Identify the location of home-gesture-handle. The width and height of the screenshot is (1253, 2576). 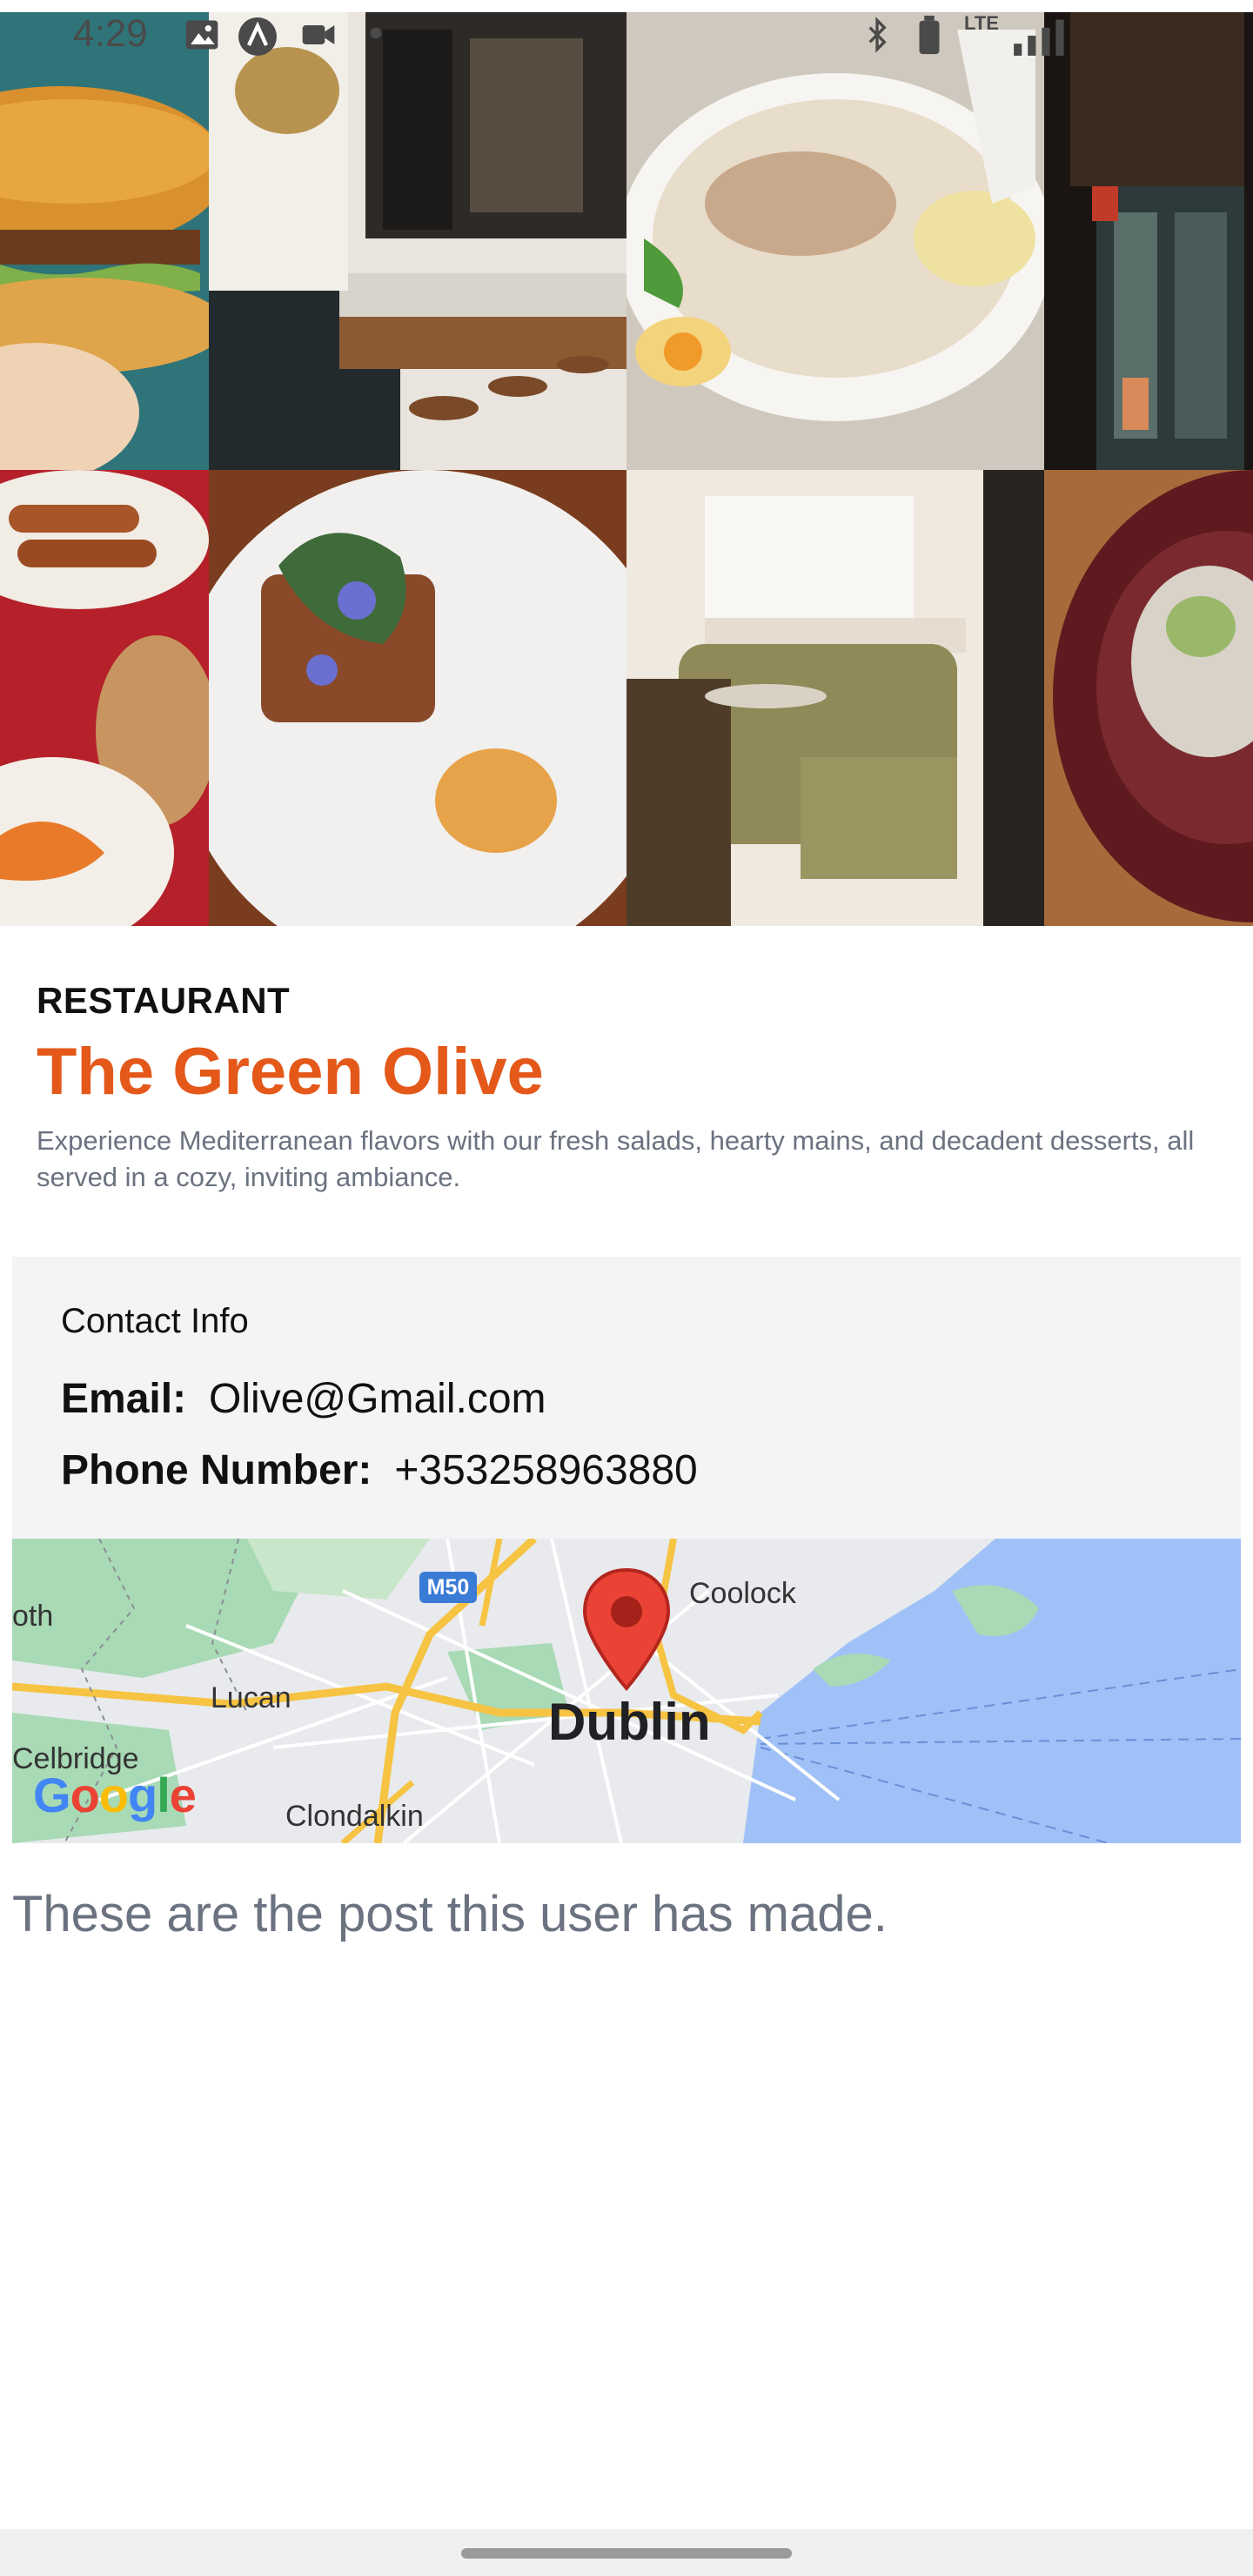
(626, 2554).